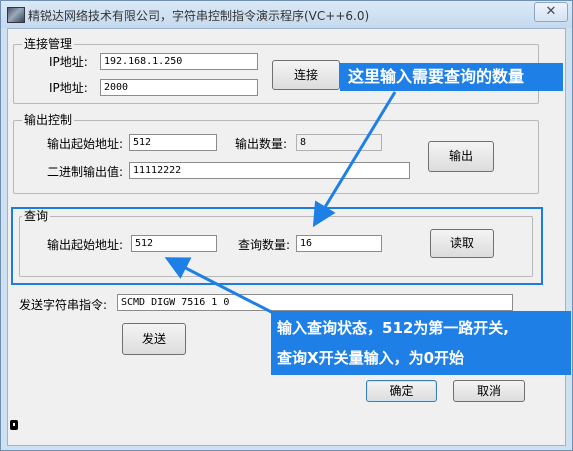 The width and height of the screenshot is (573, 451). I want to click on gripper-icon, so click(14, 425).